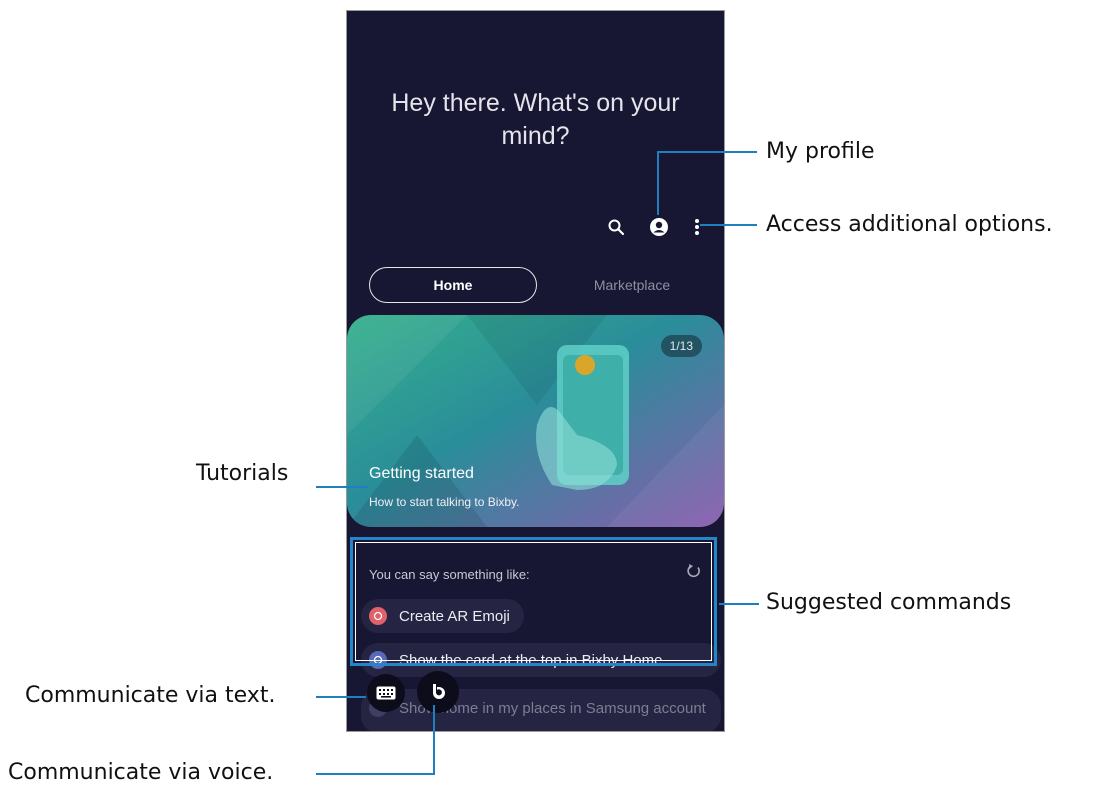  Describe the element at coordinates (616, 227) in the screenshot. I see `search-icon` at that location.